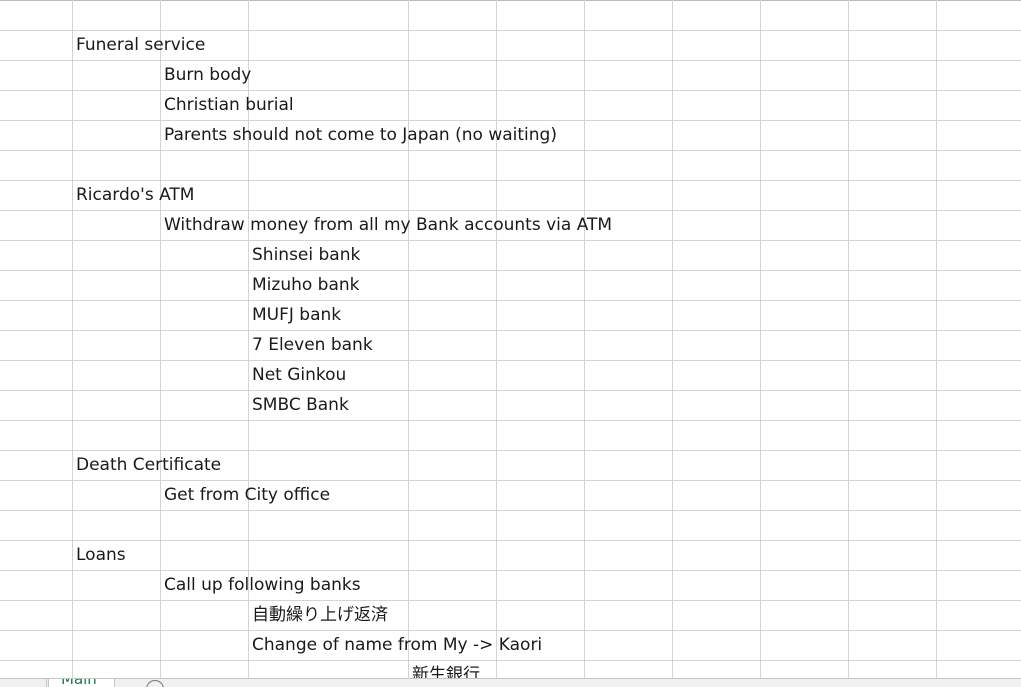 This screenshot has width=1021, height=687. Describe the element at coordinates (229, 105) in the screenshot. I see `cell-text: Christian burial` at that location.